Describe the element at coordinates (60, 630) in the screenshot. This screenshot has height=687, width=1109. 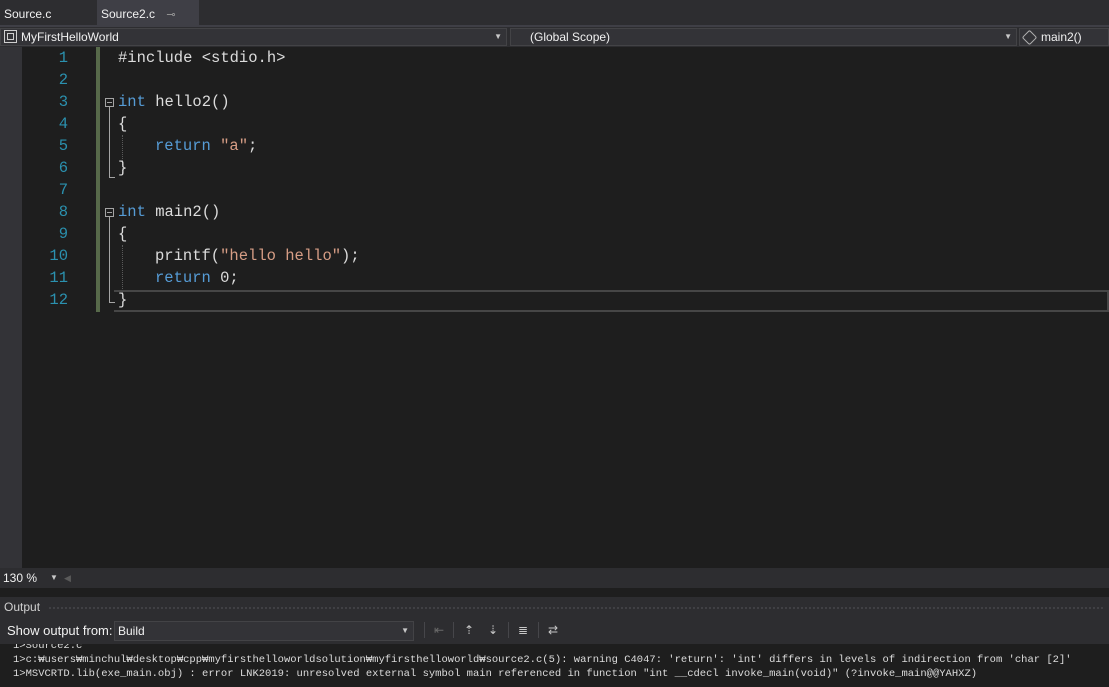
I see `show-output-from-label: Show output from:` at that location.